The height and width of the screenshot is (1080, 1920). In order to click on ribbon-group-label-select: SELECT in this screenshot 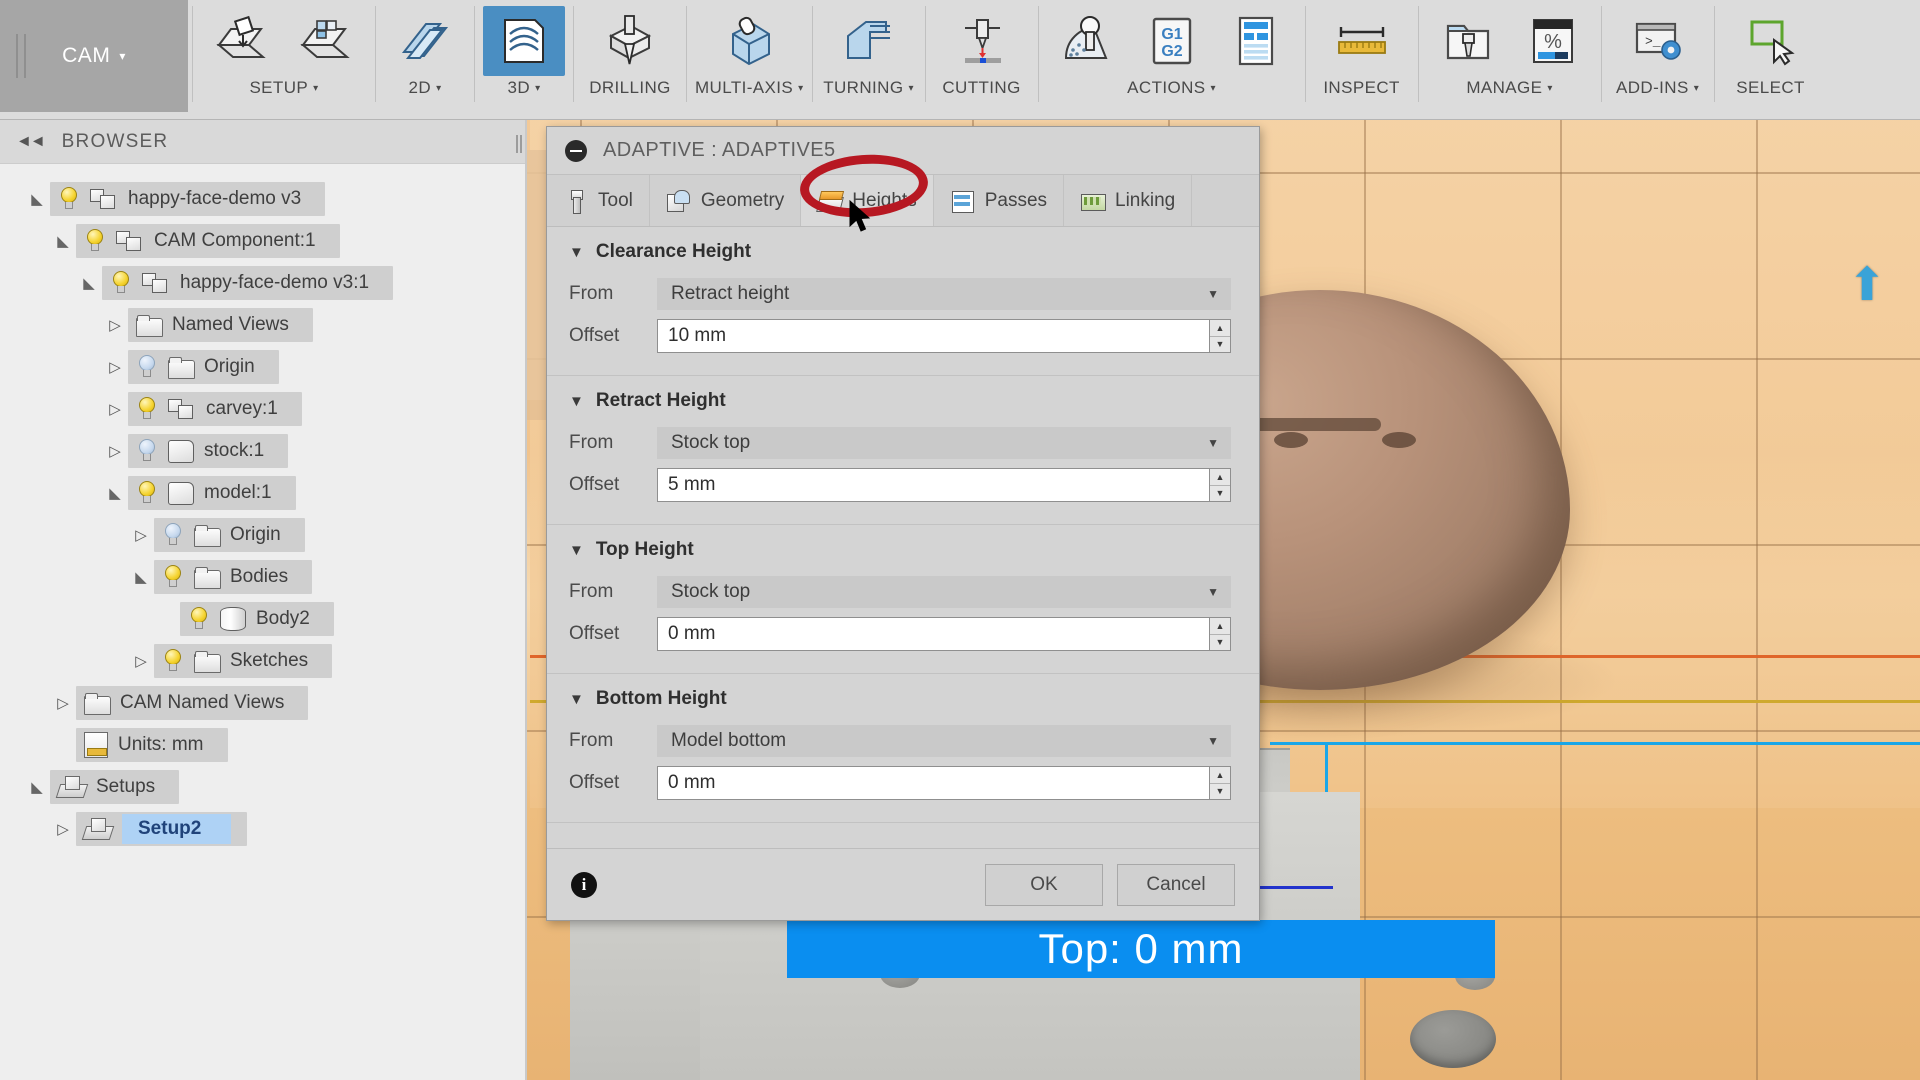, I will do `click(1770, 88)`.